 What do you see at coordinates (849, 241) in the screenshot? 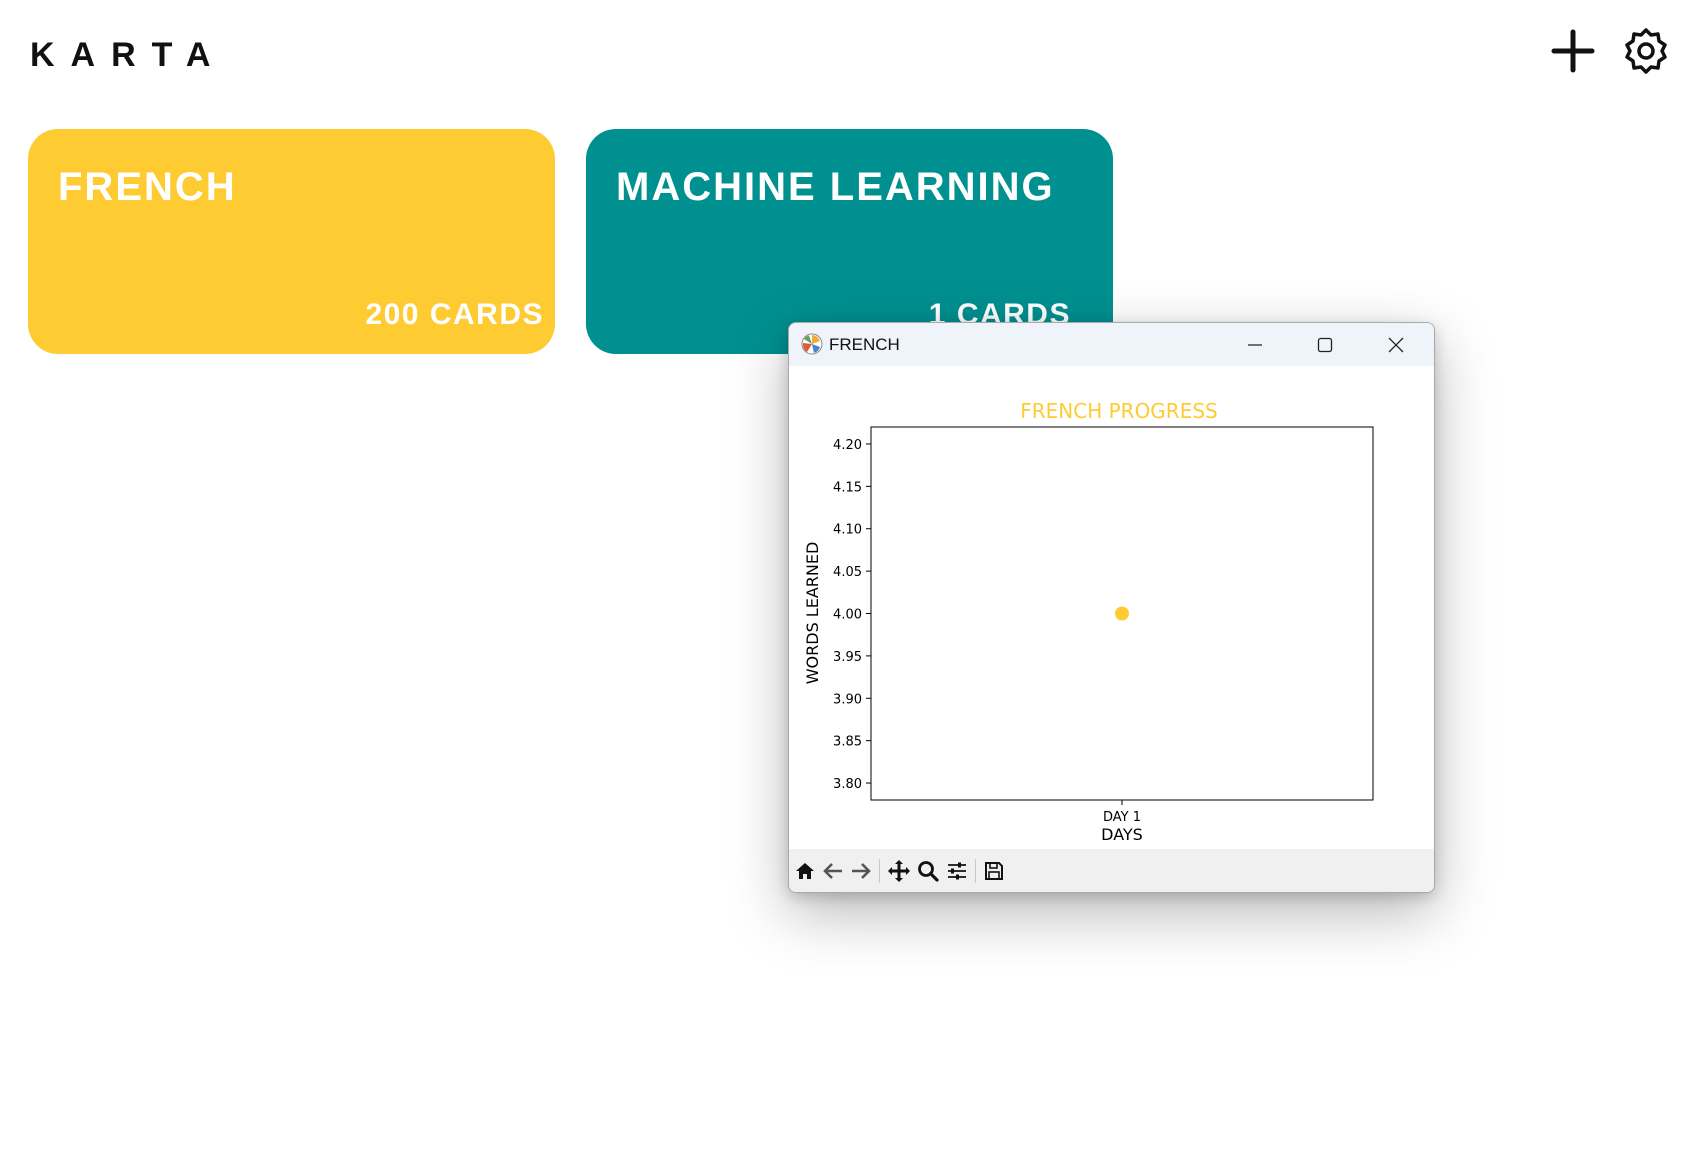
I see `deck-card-machine-learning: MACHINE LEARNING 1 CARDS` at bounding box center [849, 241].